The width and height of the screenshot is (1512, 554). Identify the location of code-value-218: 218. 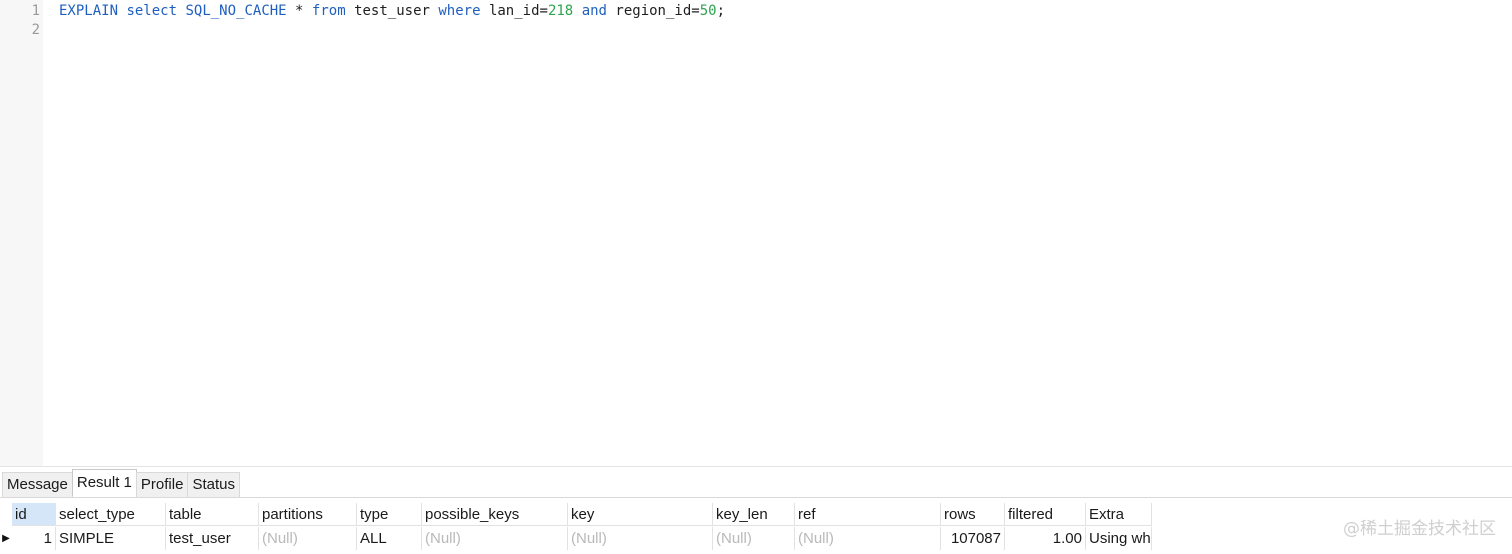
(560, 11).